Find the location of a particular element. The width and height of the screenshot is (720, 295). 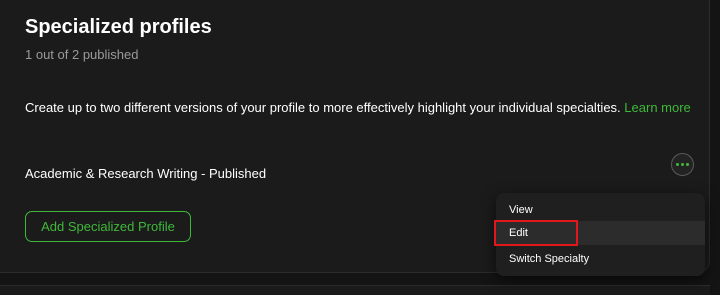

publish-count: 1 out of 2 published is located at coordinates (82, 54).